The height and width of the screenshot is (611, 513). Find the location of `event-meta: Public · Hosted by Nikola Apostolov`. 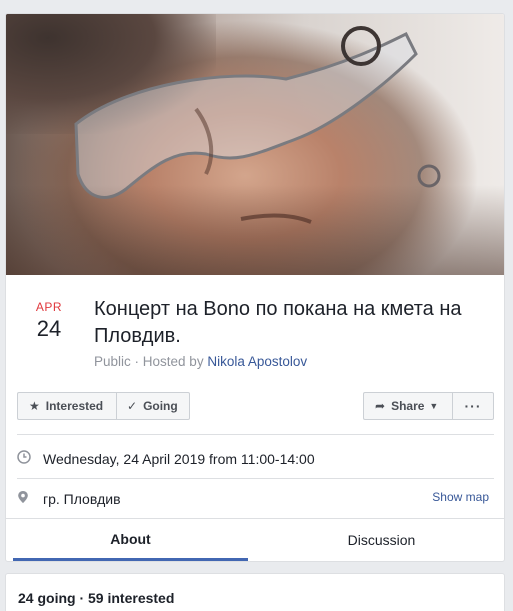

event-meta: Public · Hosted by Nikola Apostolov is located at coordinates (200, 361).